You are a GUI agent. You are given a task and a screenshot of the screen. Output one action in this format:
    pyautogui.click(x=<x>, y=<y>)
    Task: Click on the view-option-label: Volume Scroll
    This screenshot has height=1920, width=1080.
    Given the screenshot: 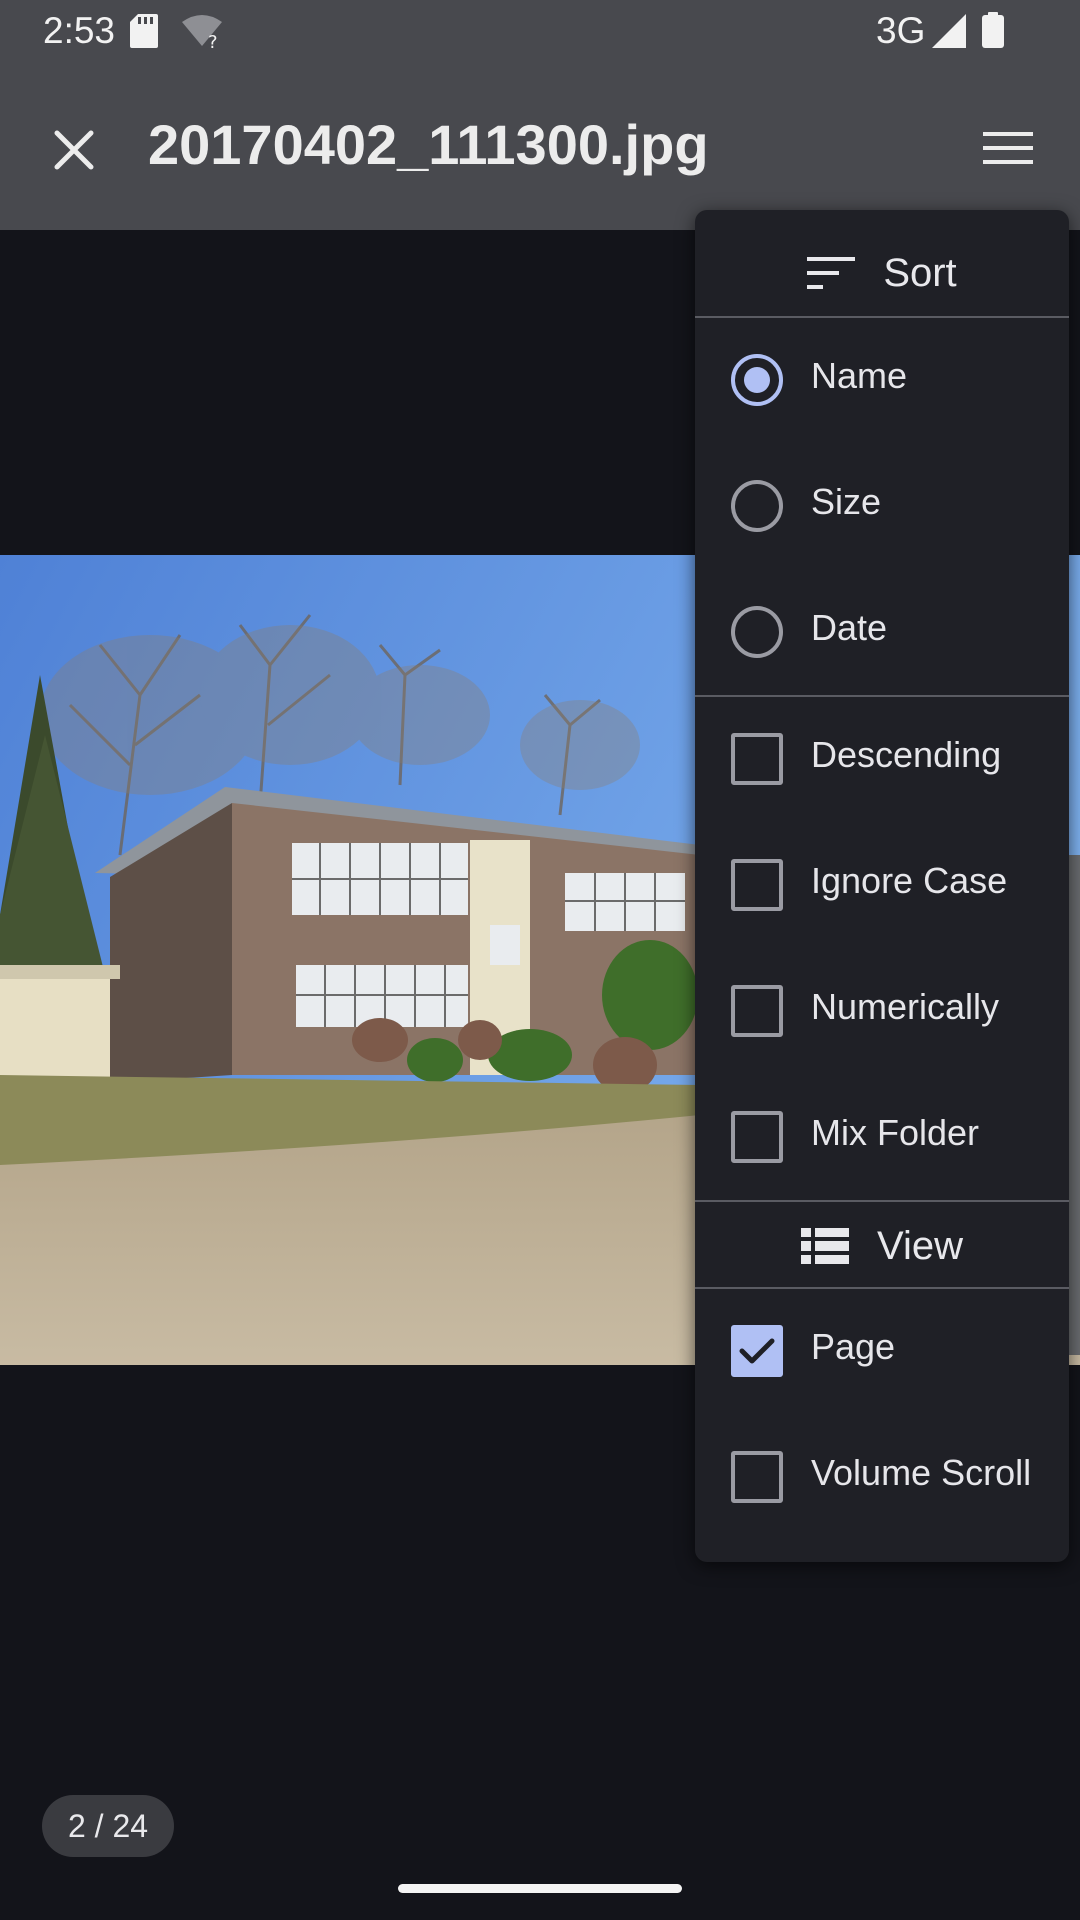 What is the action you would take?
    pyautogui.click(x=921, y=1472)
    